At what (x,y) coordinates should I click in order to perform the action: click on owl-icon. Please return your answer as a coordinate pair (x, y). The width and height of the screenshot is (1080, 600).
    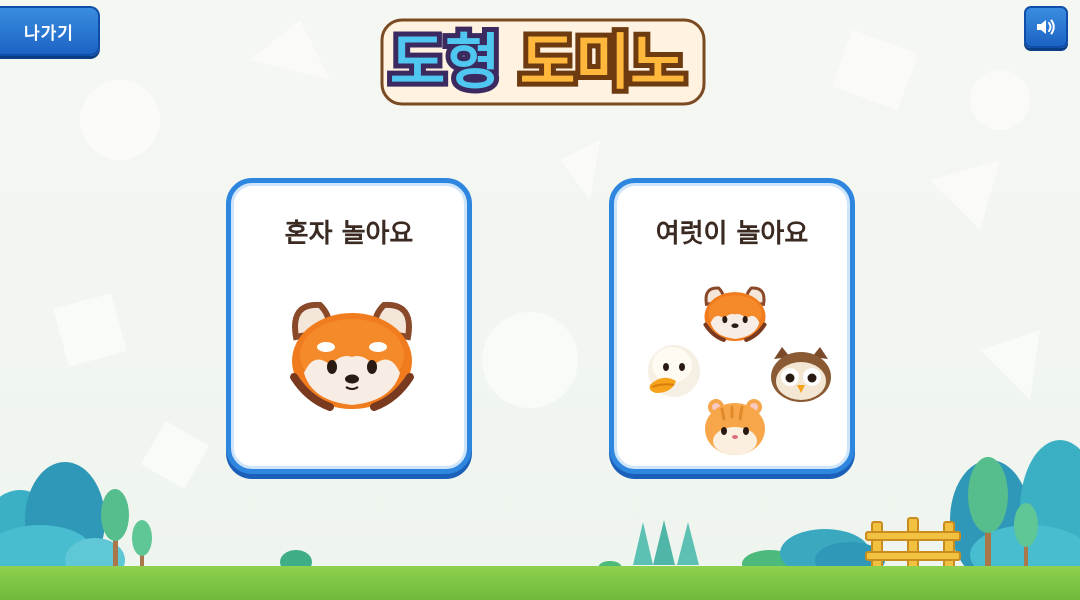
    Looking at the image, I should click on (801, 374).